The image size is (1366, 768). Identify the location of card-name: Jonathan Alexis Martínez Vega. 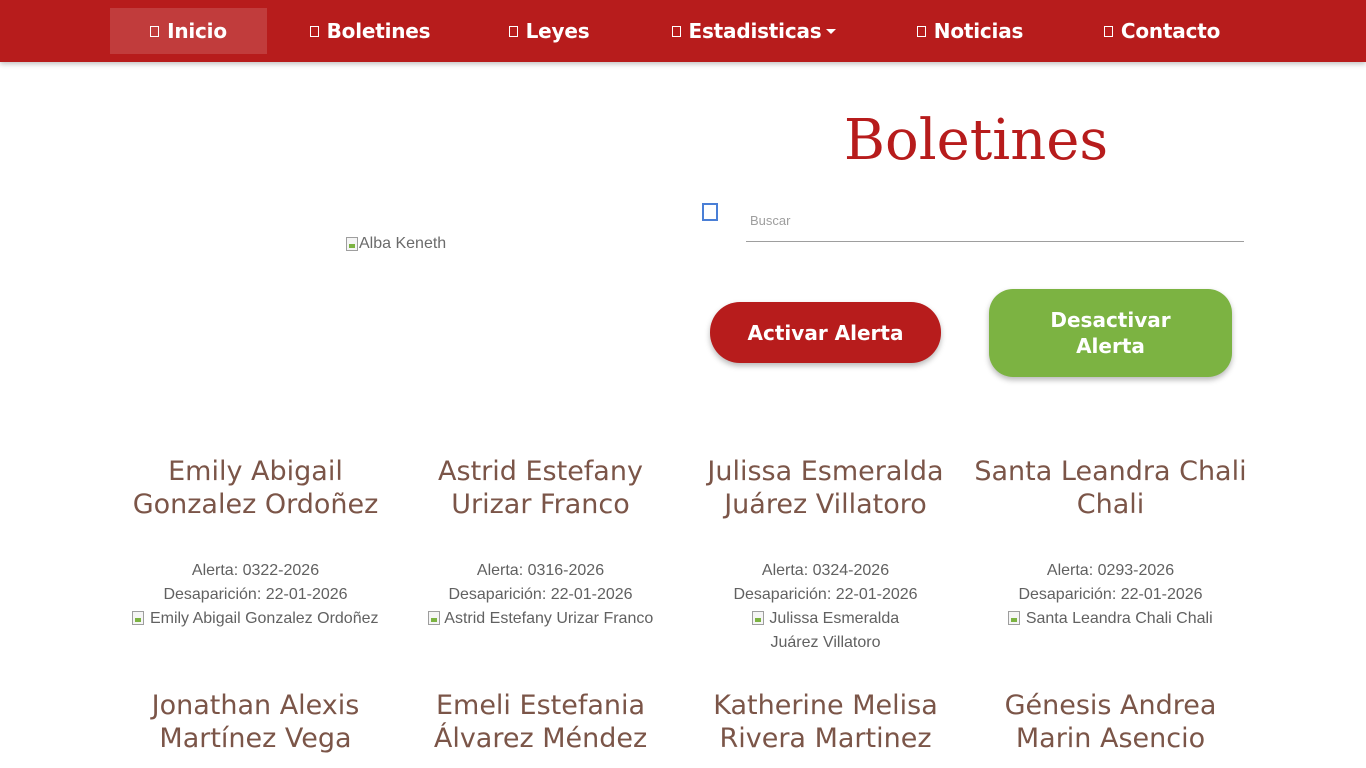
(255, 722).